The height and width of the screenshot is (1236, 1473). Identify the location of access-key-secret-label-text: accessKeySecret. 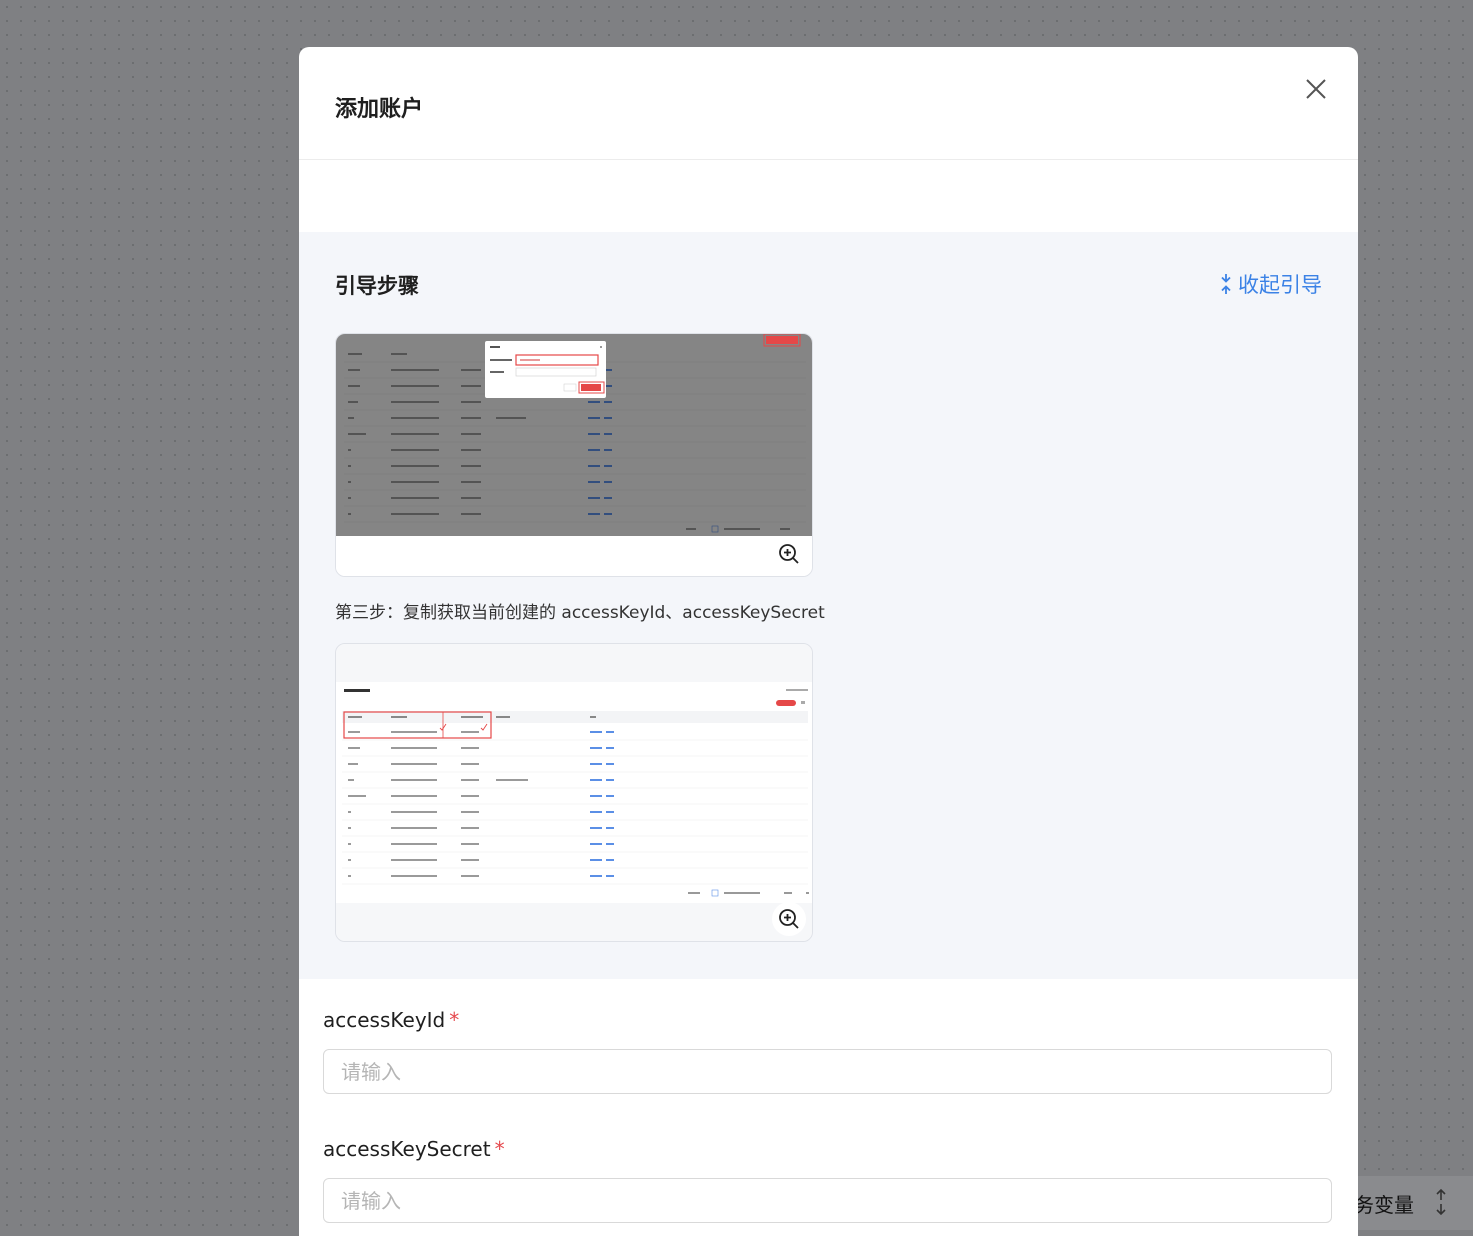
(407, 1149).